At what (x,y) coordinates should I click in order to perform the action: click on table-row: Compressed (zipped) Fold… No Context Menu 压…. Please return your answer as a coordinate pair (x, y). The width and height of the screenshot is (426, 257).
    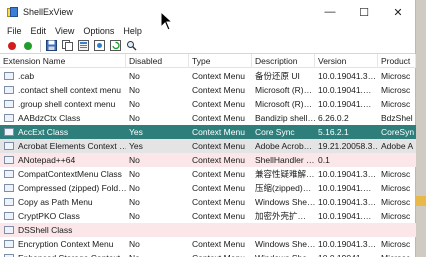
    Looking at the image, I should click on (208, 188).